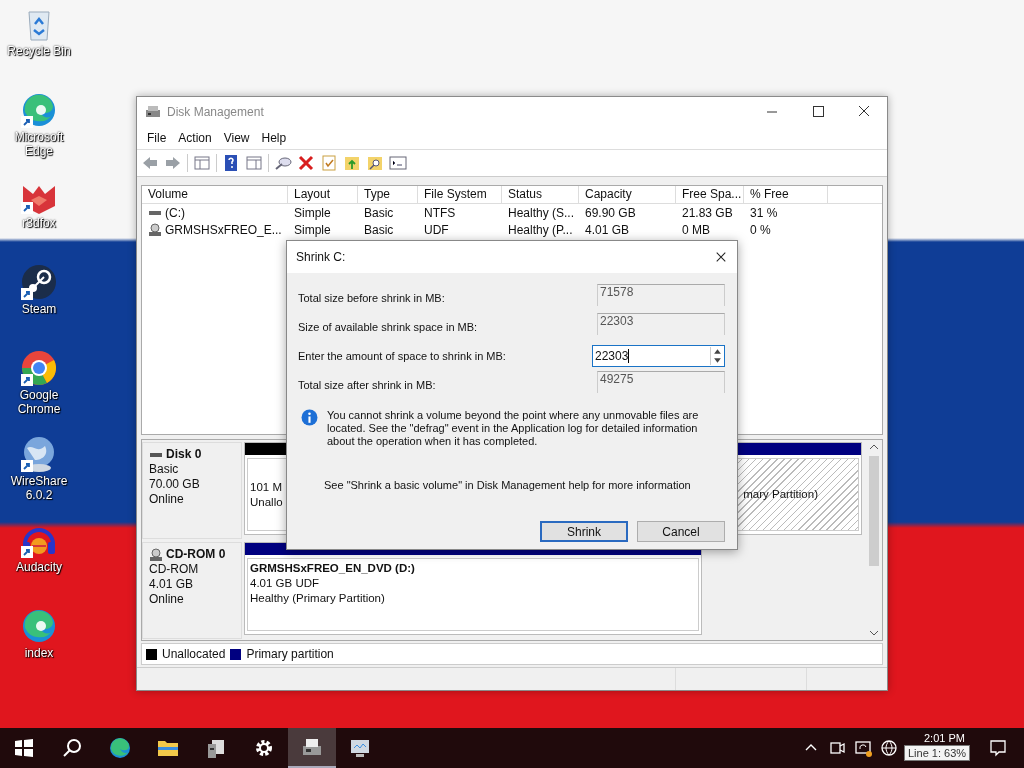 The width and height of the screenshot is (1024, 768). Describe the element at coordinates (312, 748) in the screenshot. I see `taskbar-button` at that location.